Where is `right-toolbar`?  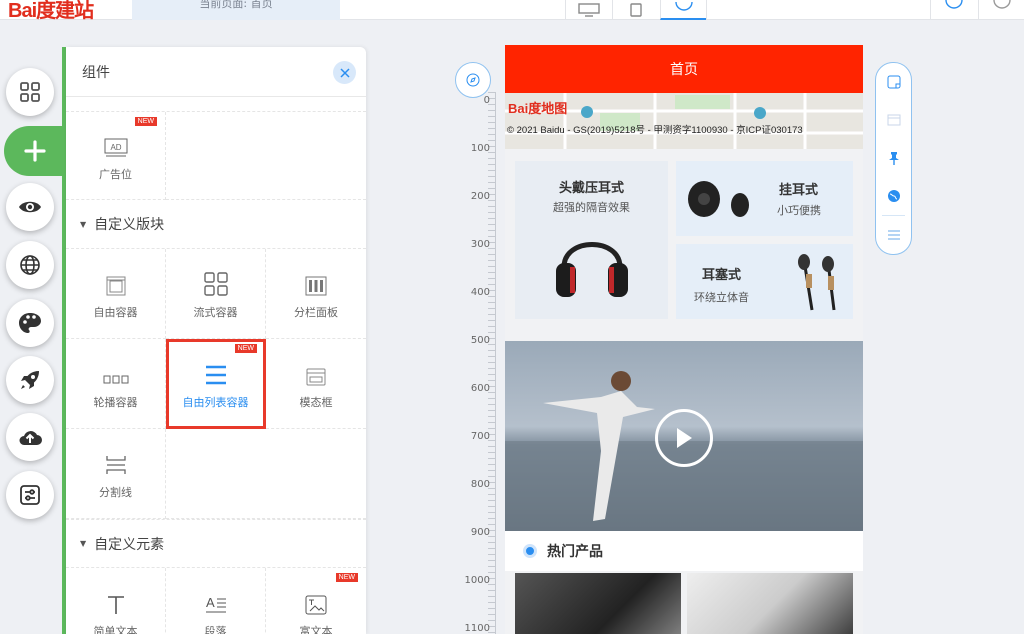 right-toolbar is located at coordinates (893, 158).